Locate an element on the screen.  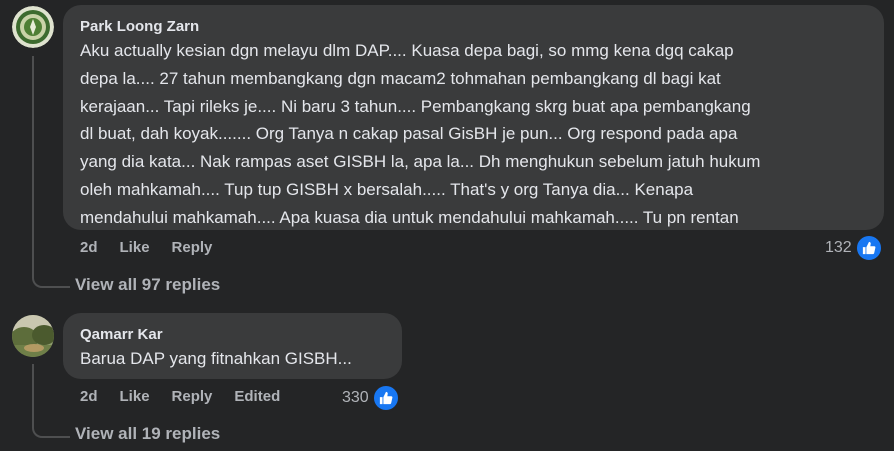
view-replies-link: View all 97 replies is located at coordinates (147, 285).